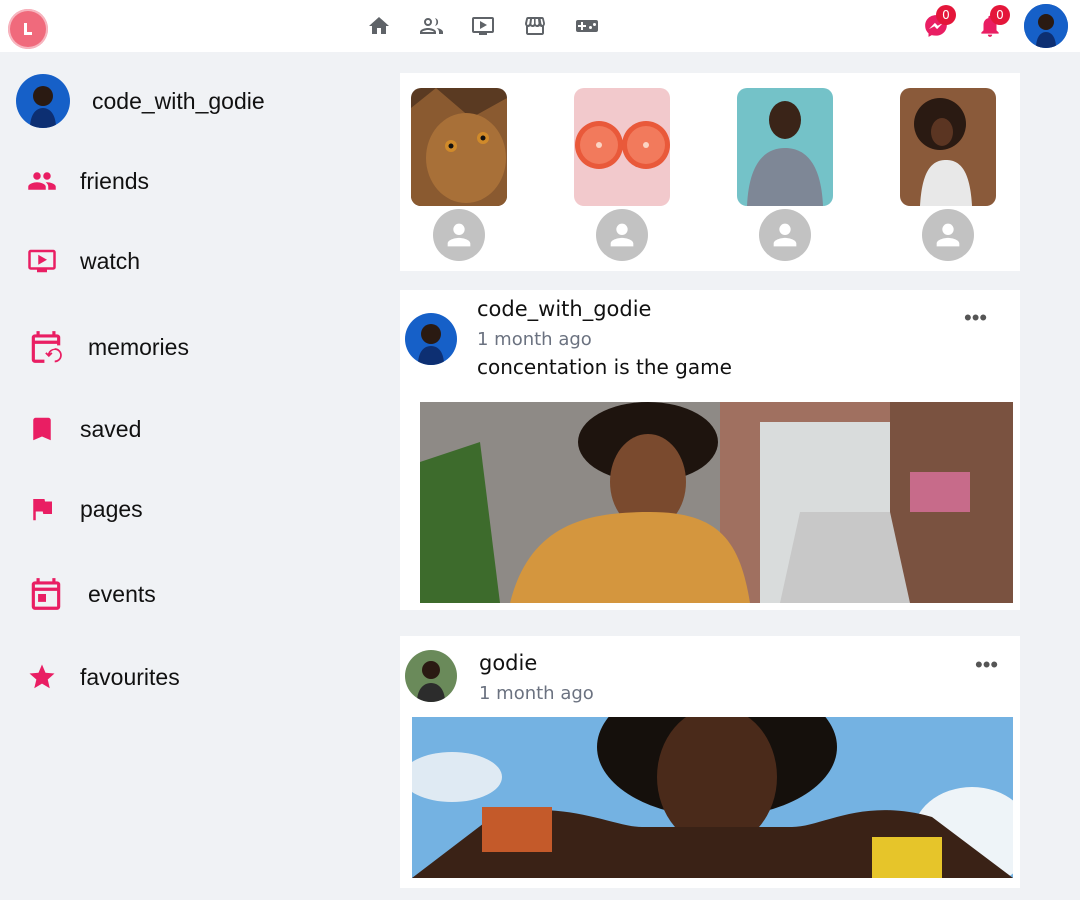 The width and height of the screenshot is (1080, 900). Describe the element at coordinates (379, 26) in the screenshot. I see `home-icon` at that location.